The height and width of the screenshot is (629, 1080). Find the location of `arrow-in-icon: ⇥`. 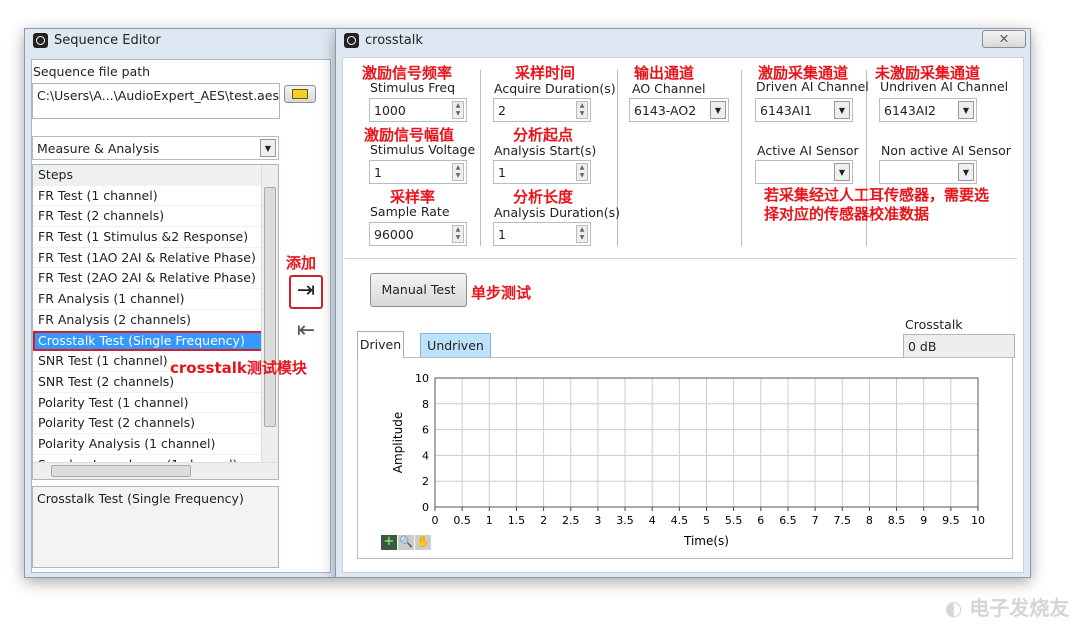

arrow-in-icon: ⇥ is located at coordinates (306, 290).